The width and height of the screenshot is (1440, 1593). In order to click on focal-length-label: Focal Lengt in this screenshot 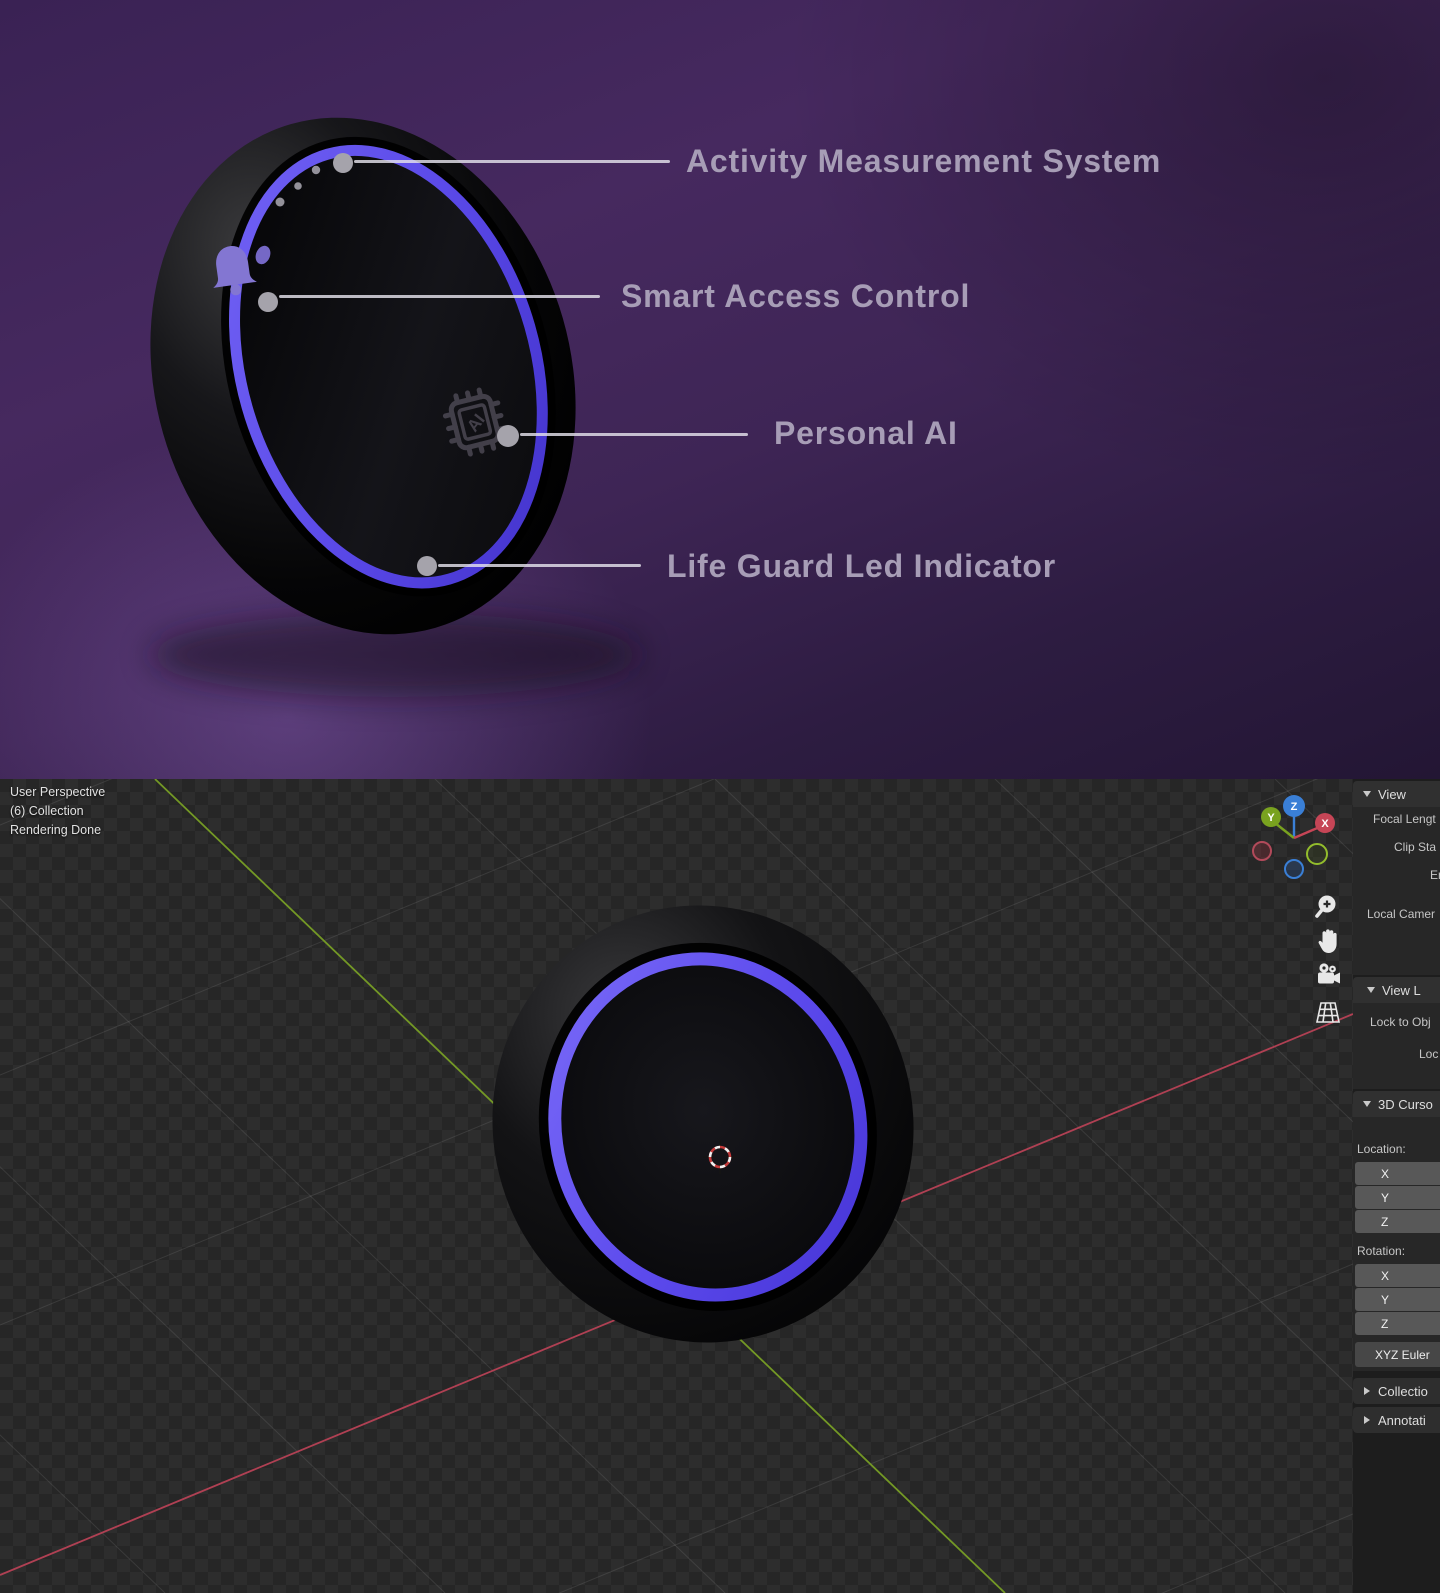, I will do `click(1404, 819)`.